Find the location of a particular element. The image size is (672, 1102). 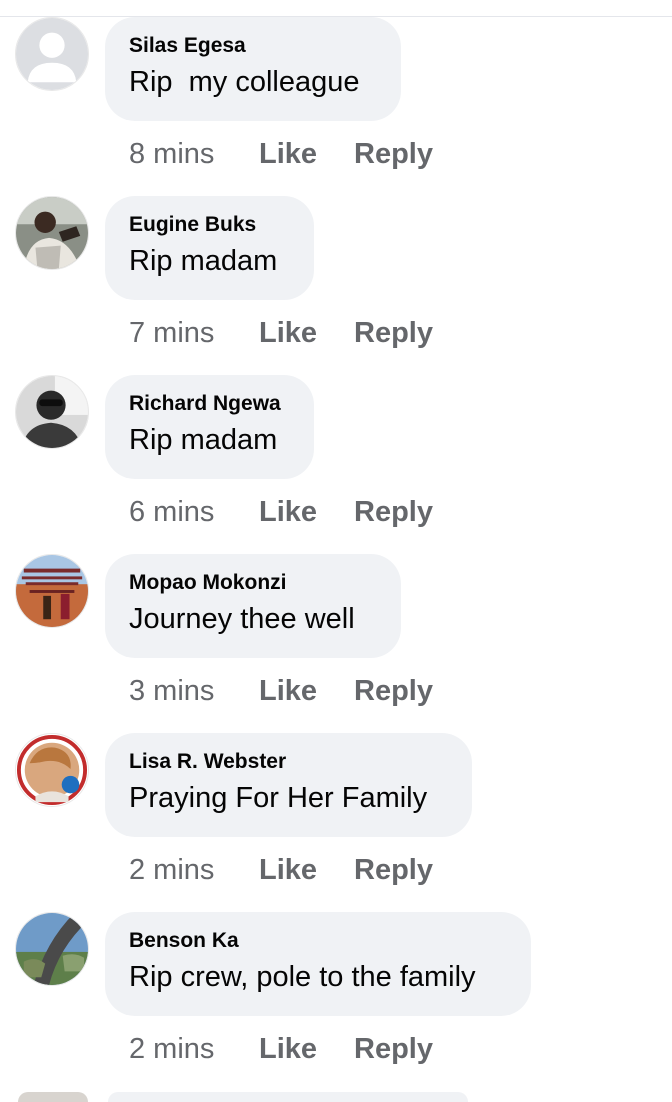

comment-time: 3 mins is located at coordinates (194, 691).